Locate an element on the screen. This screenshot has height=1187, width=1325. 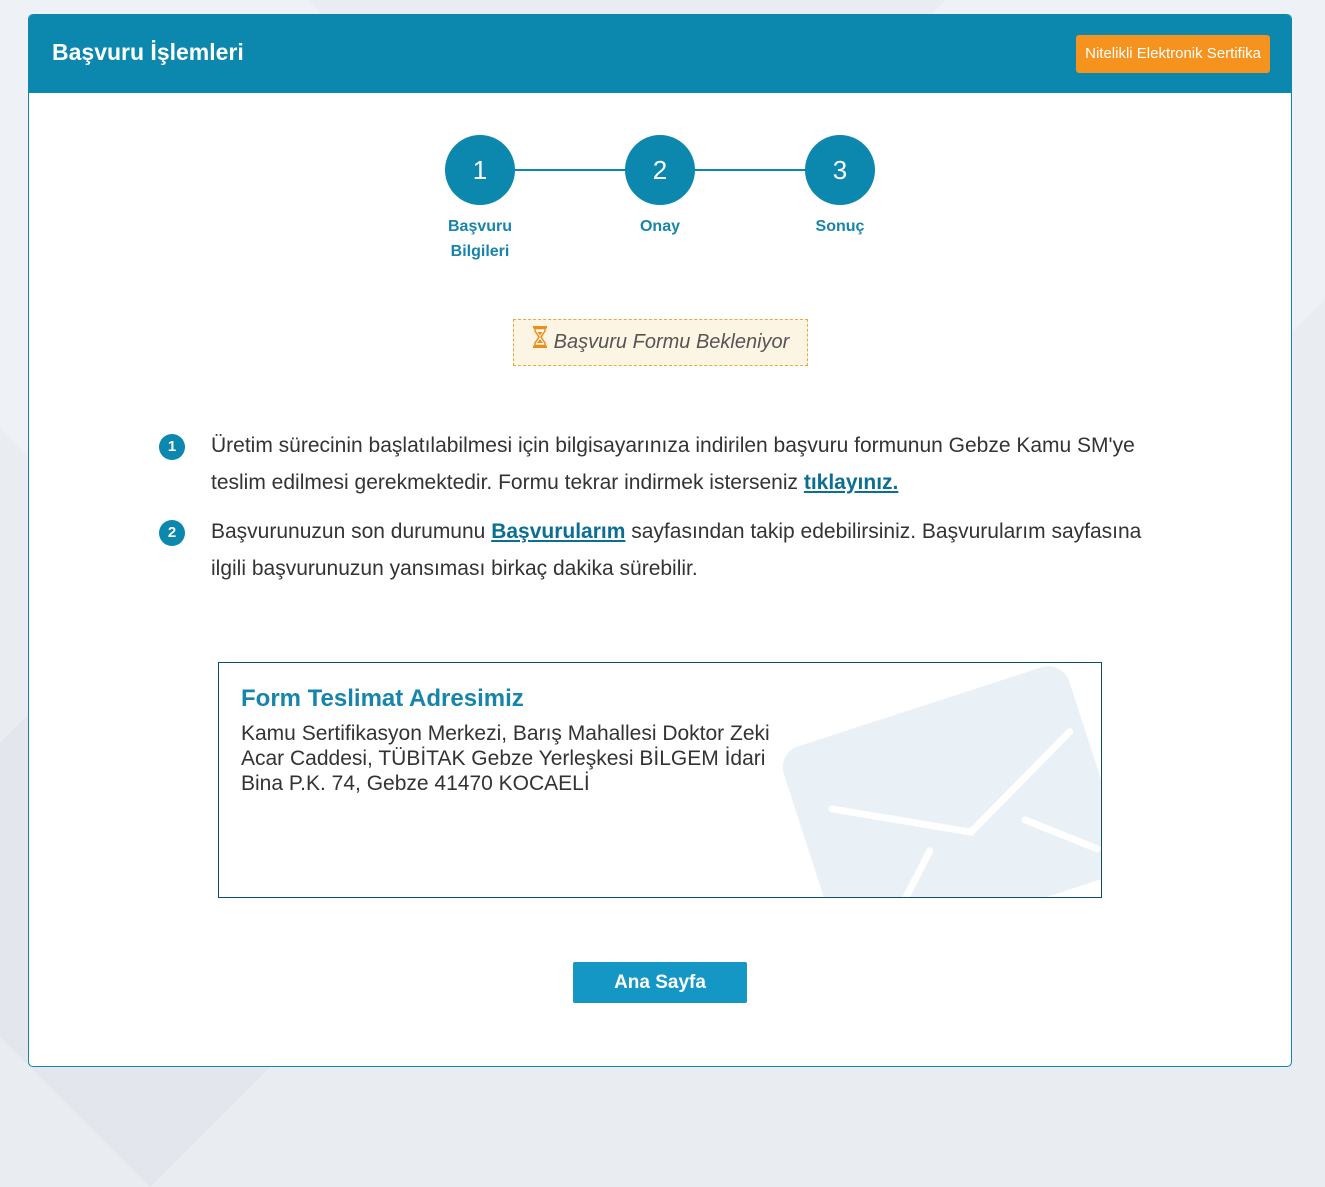
status-text: Başvuru Formu Bekleniyor is located at coordinates (671, 342).